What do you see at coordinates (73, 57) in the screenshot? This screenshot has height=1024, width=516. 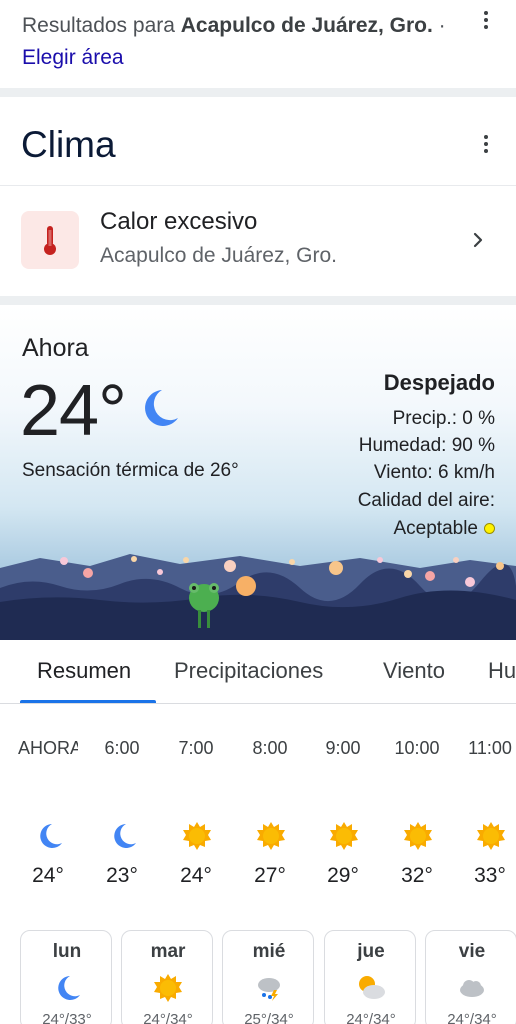 I see `choose-area-link: Elegir área` at bounding box center [73, 57].